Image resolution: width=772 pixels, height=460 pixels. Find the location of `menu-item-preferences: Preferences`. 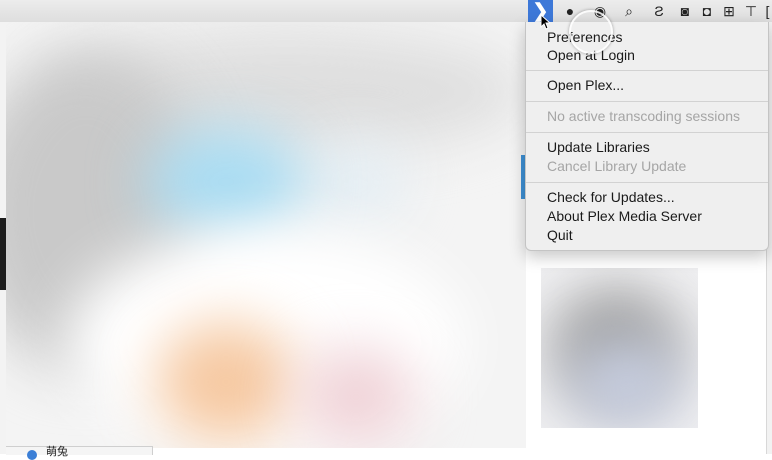

menu-item-preferences: Preferences is located at coordinates (647, 37).